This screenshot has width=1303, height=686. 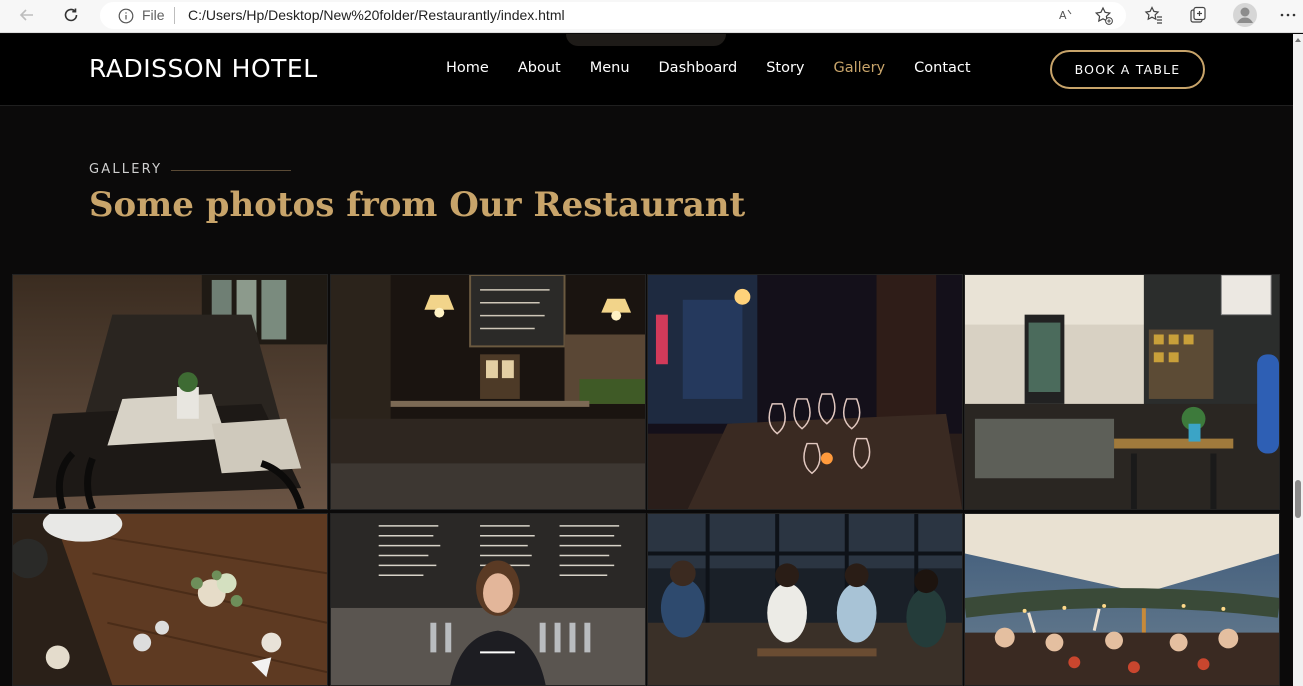 What do you see at coordinates (785, 68) in the screenshot?
I see `nav-story: Story` at bounding box center [785, 68].